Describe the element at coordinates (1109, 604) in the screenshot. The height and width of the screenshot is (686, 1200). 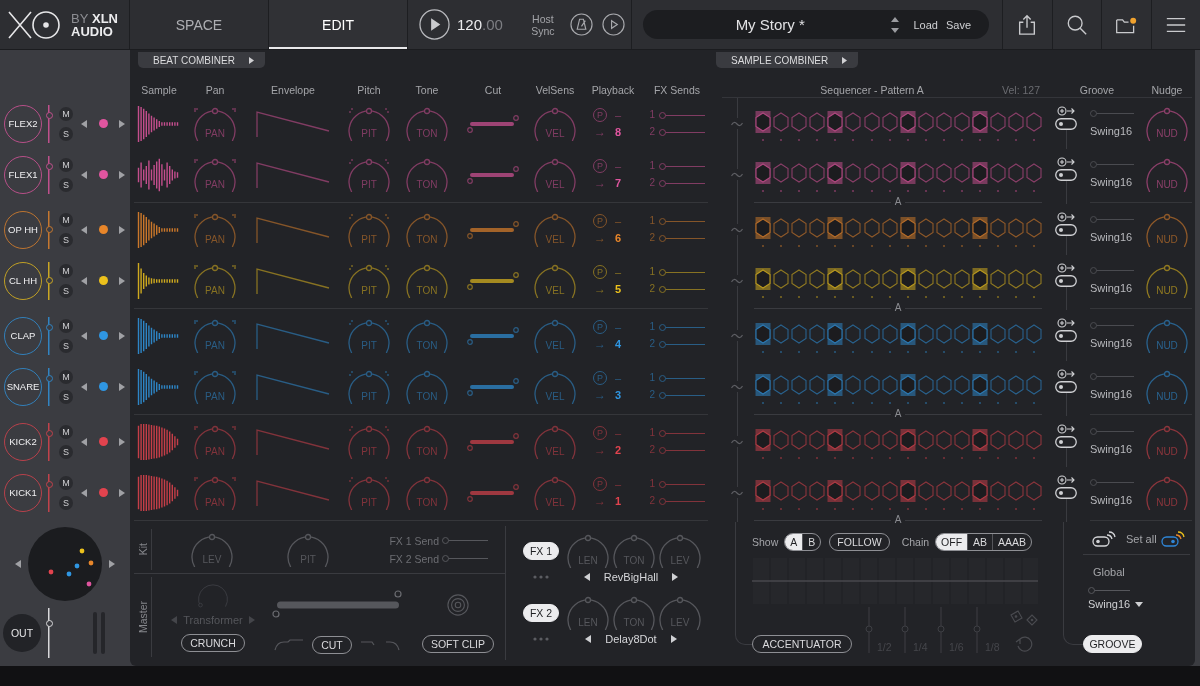
I see `global-groove-dropdown: Swing16` at that location.